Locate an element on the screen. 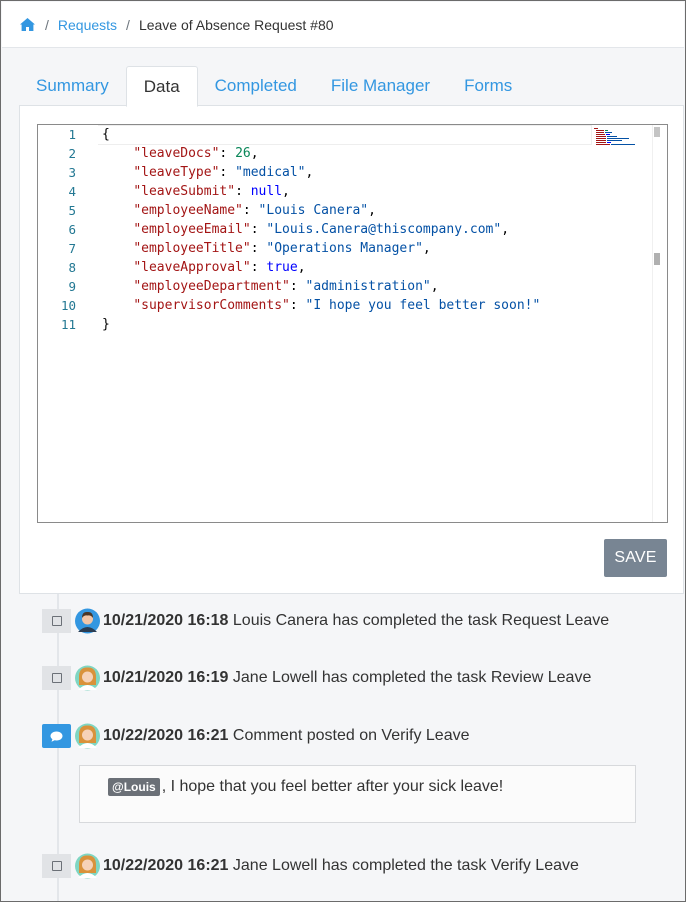 The image size is (686, 902). line-number: 1 is located at coordinates (72, 134).